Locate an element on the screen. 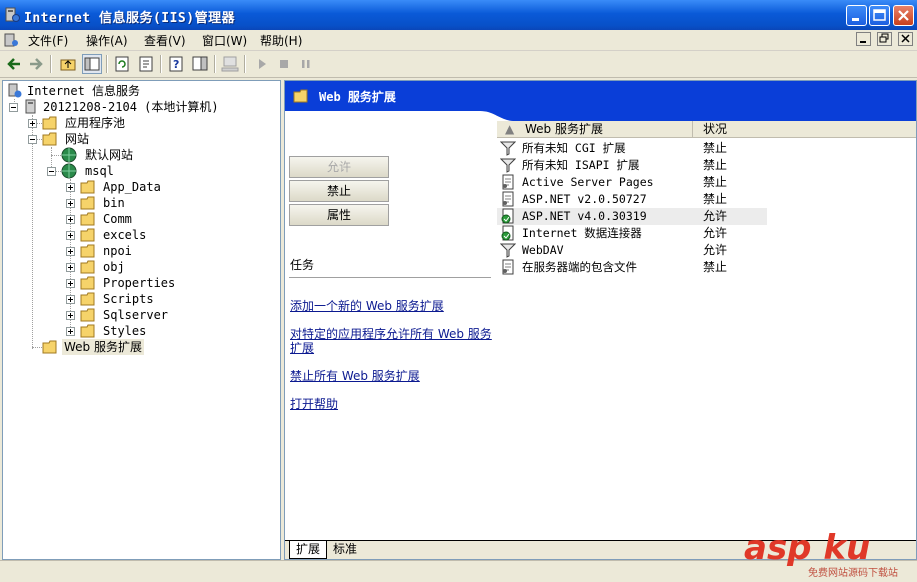 This screenshot has height=582, width=917. tree-app-pools-label: 应用程序池 is located at coordinates (95, 123).